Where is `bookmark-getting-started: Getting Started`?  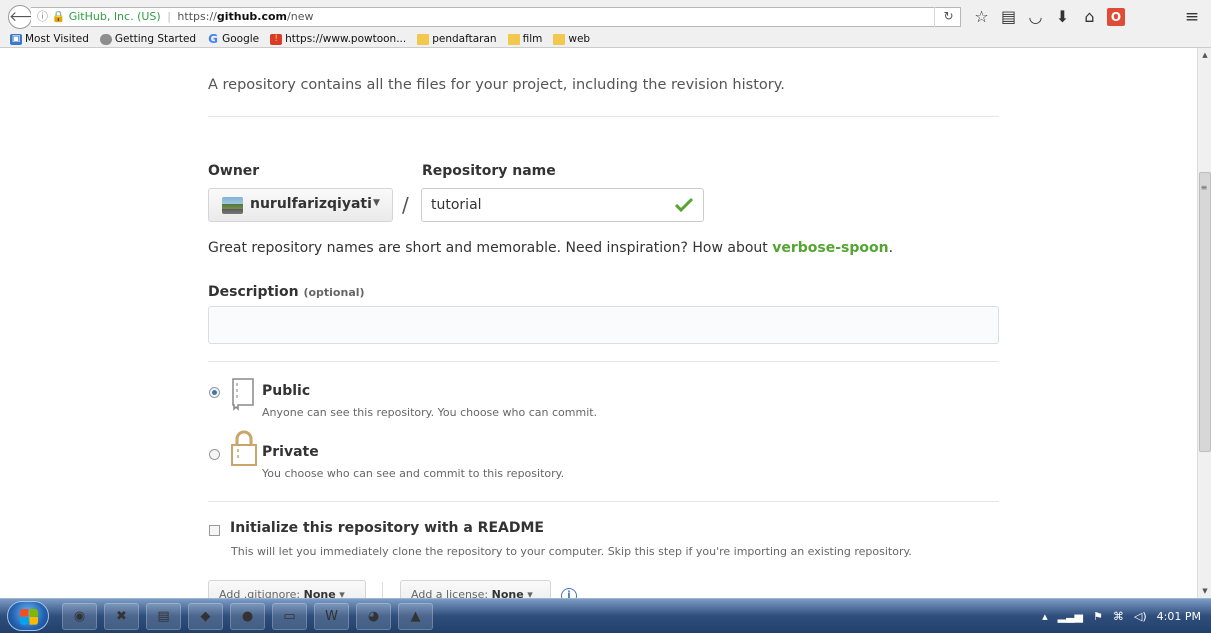
bookmark-getting-started: Getting Started is located at coordinates (148, 39).